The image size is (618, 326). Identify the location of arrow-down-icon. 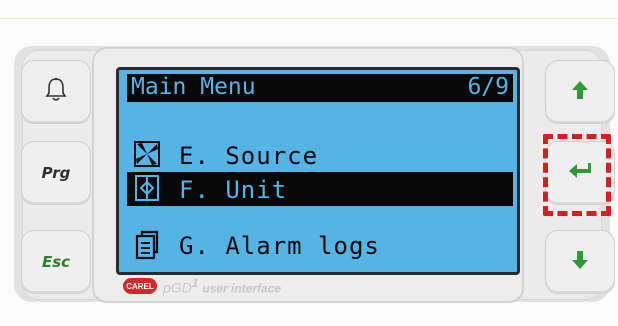
(580, 262).